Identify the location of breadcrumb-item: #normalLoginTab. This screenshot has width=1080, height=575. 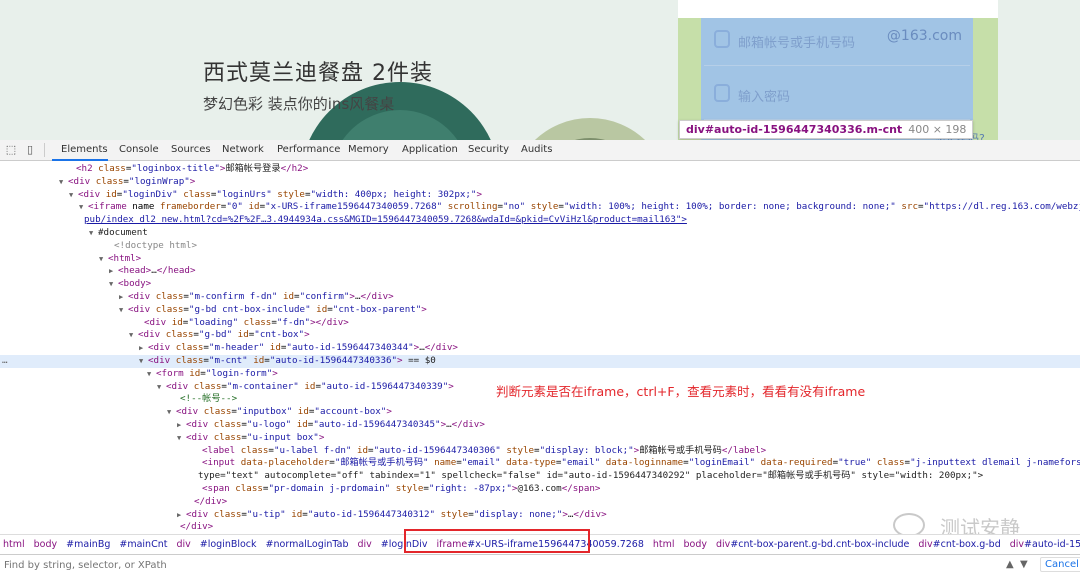
(307, 544).